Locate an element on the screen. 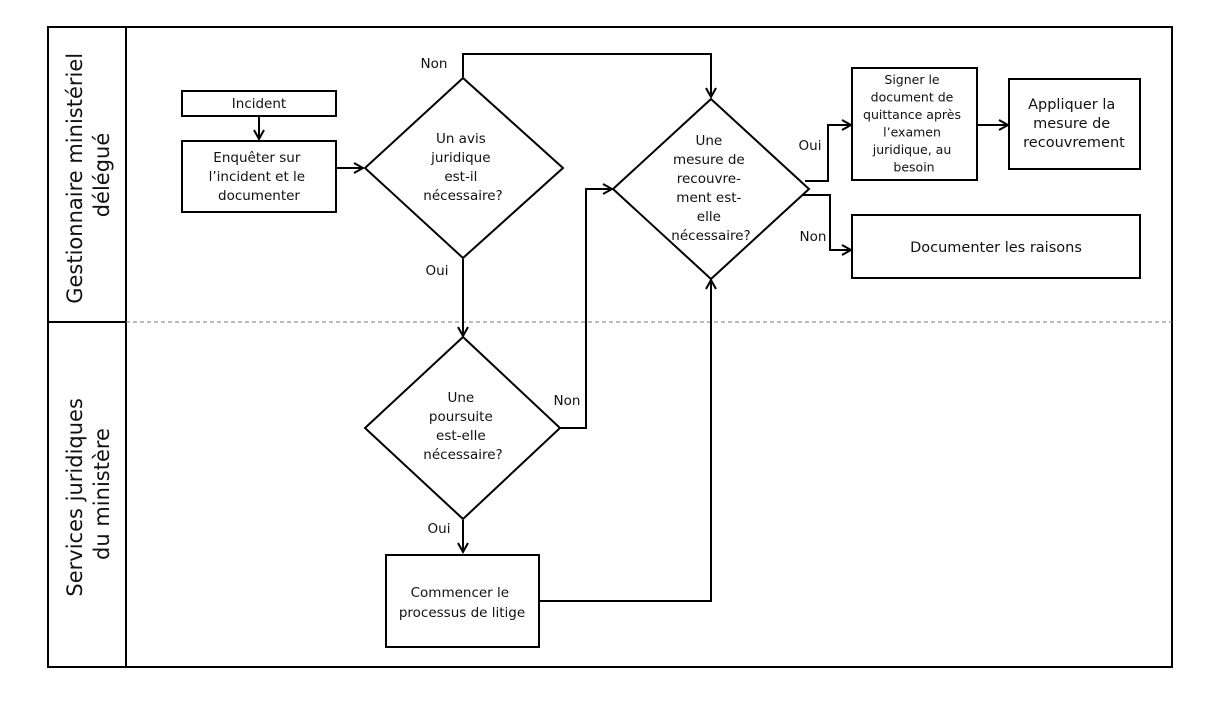  node-label: Appliquer la mesure de recouvrement is located at coordinates (1074, 124).